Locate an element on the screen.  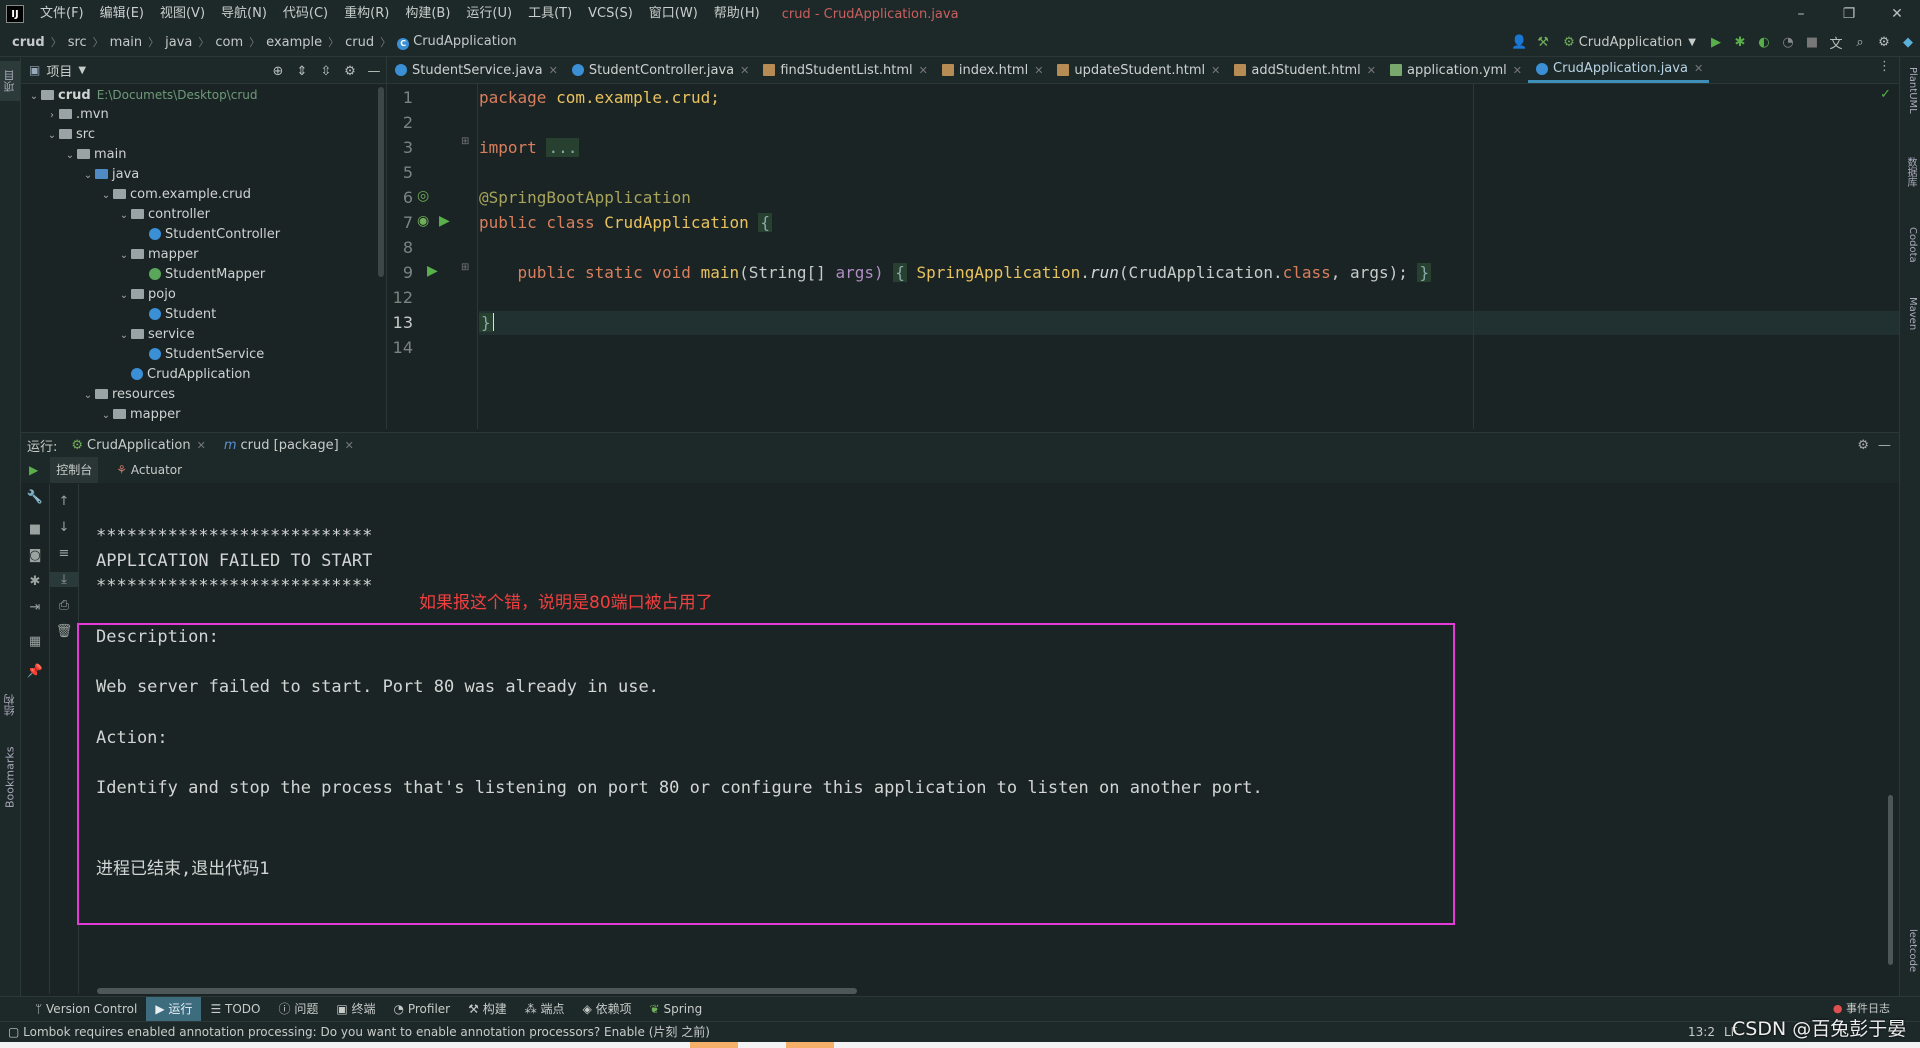
editor-tab: StudentService.java ✕ is located at coordinates (475, 70).